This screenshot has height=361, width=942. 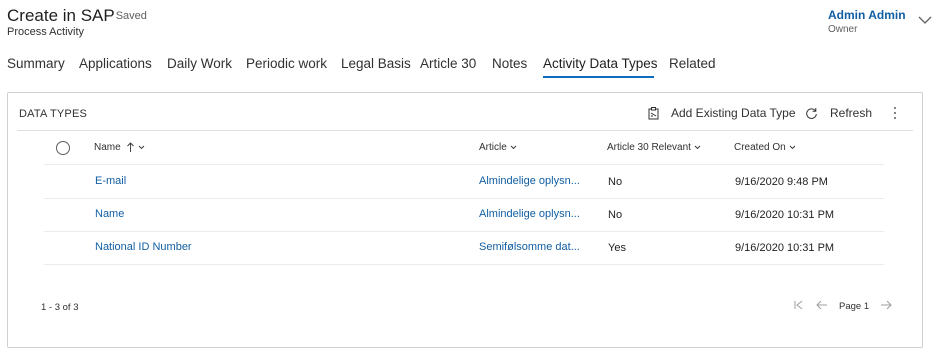 I want to click on save-status: - Saved, so click(x=128, y=16).